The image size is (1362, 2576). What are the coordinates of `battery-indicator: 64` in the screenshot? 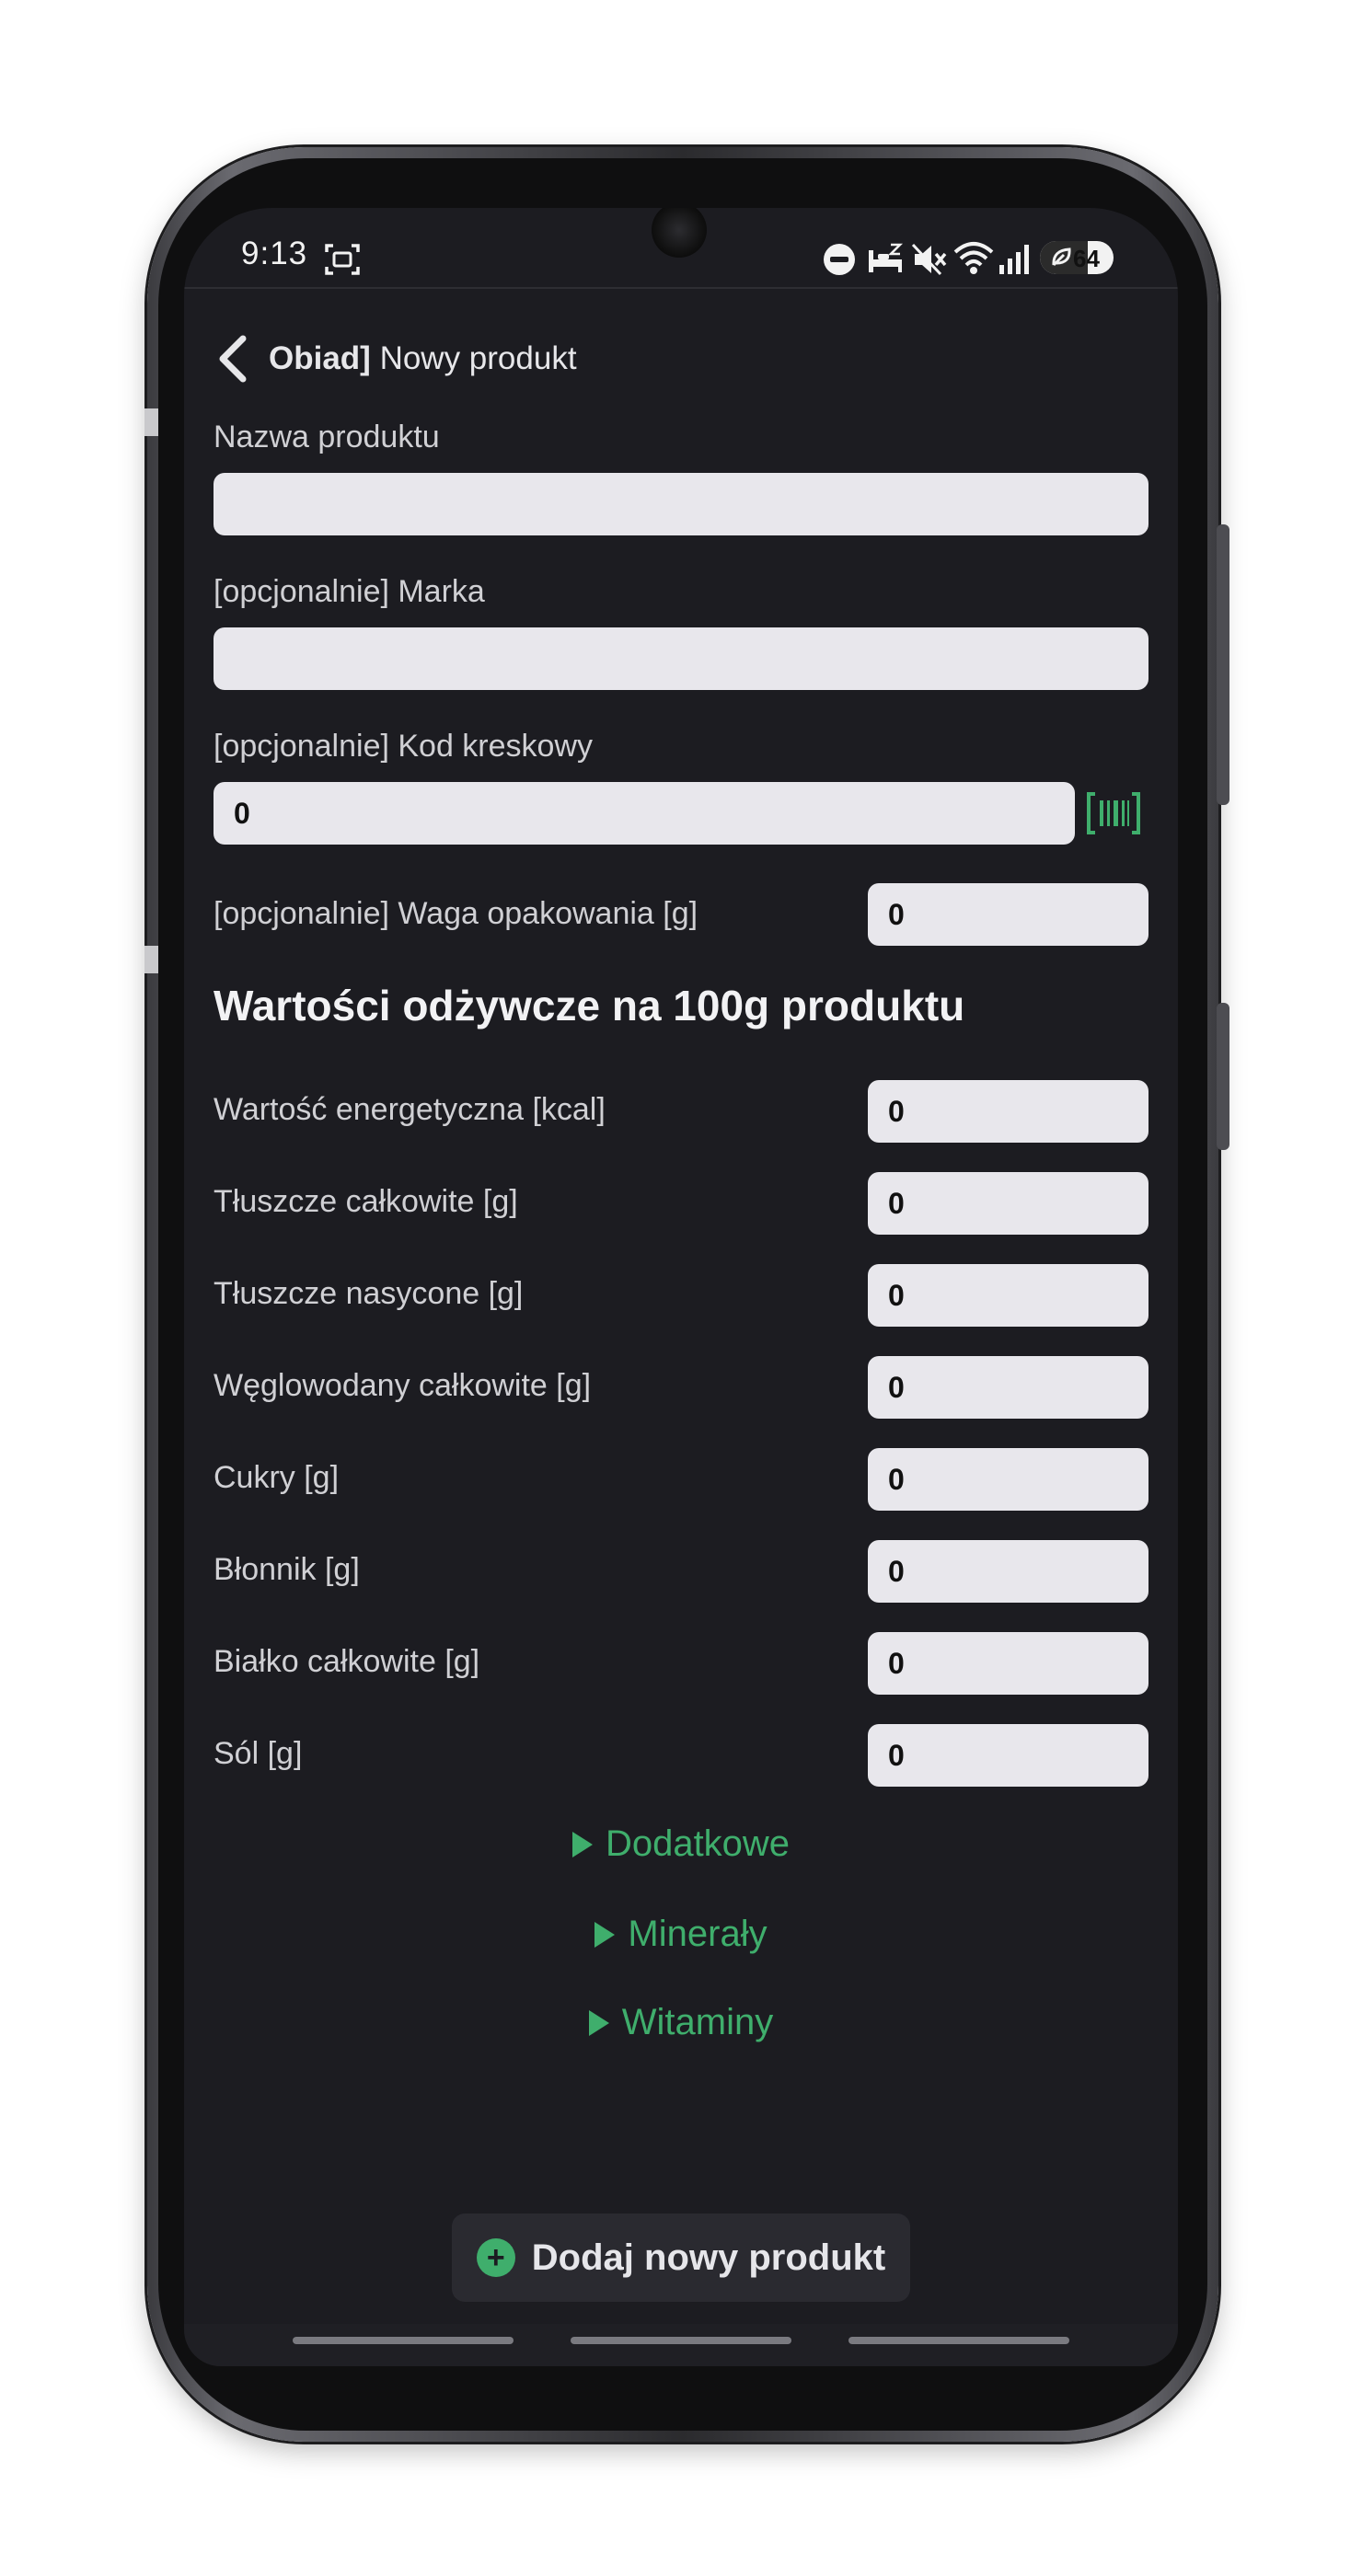 It's located at (1077, 257).